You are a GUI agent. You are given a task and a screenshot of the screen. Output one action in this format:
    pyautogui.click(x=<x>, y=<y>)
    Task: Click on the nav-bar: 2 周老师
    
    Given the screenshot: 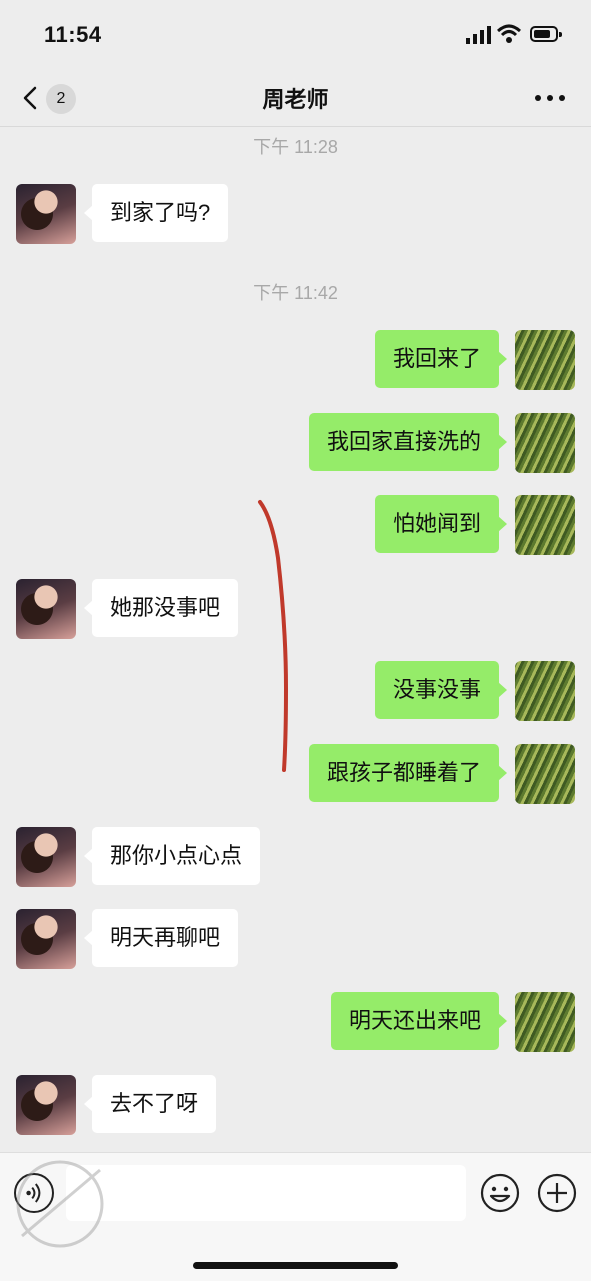 What is the action you would take?
    pyautogui.click(x=295, y=98)
    